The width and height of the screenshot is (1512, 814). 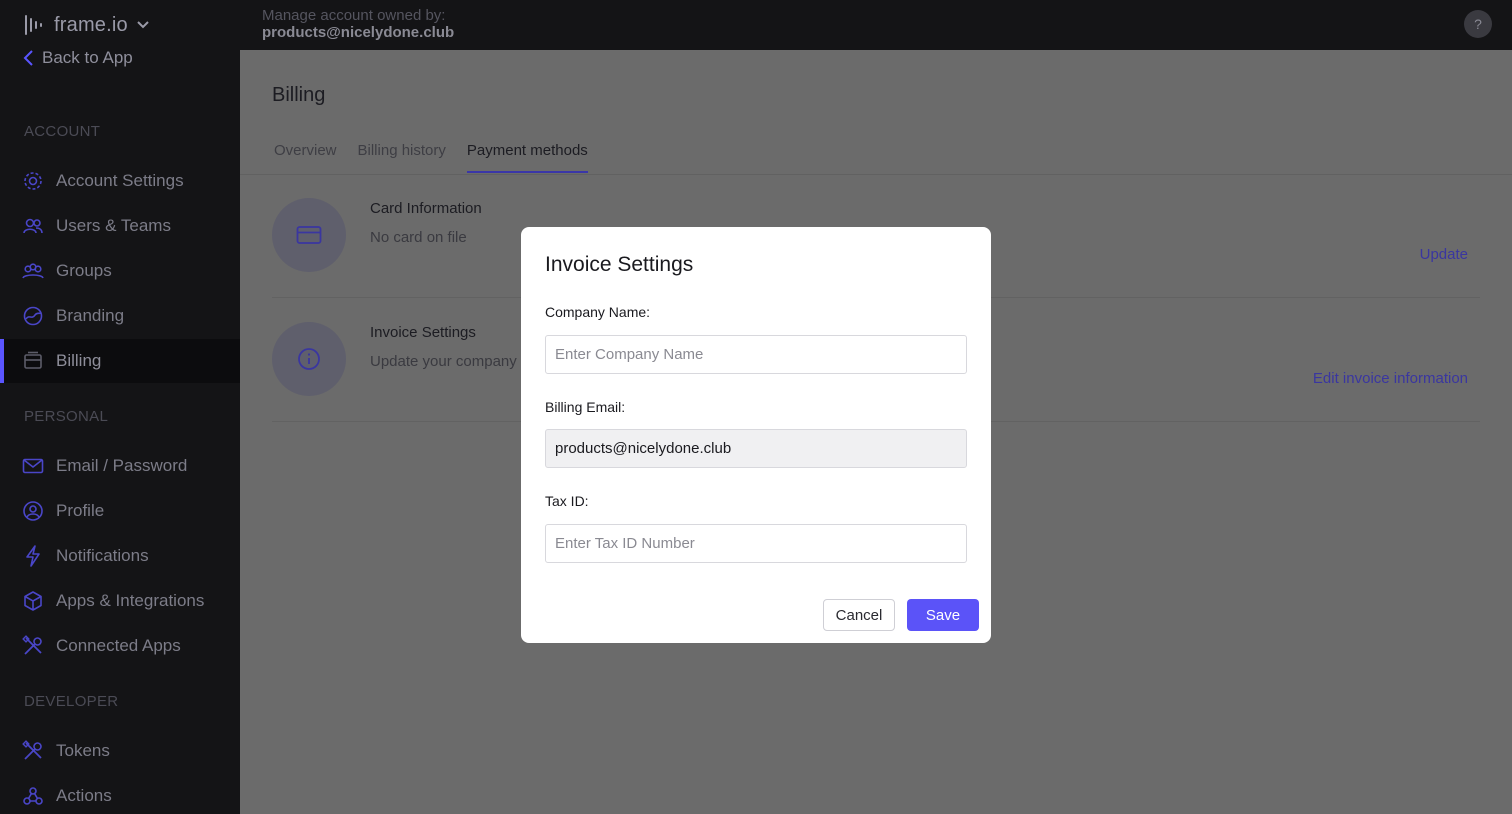 I want to click on page-title: Billing, so click(x=299, y=95).